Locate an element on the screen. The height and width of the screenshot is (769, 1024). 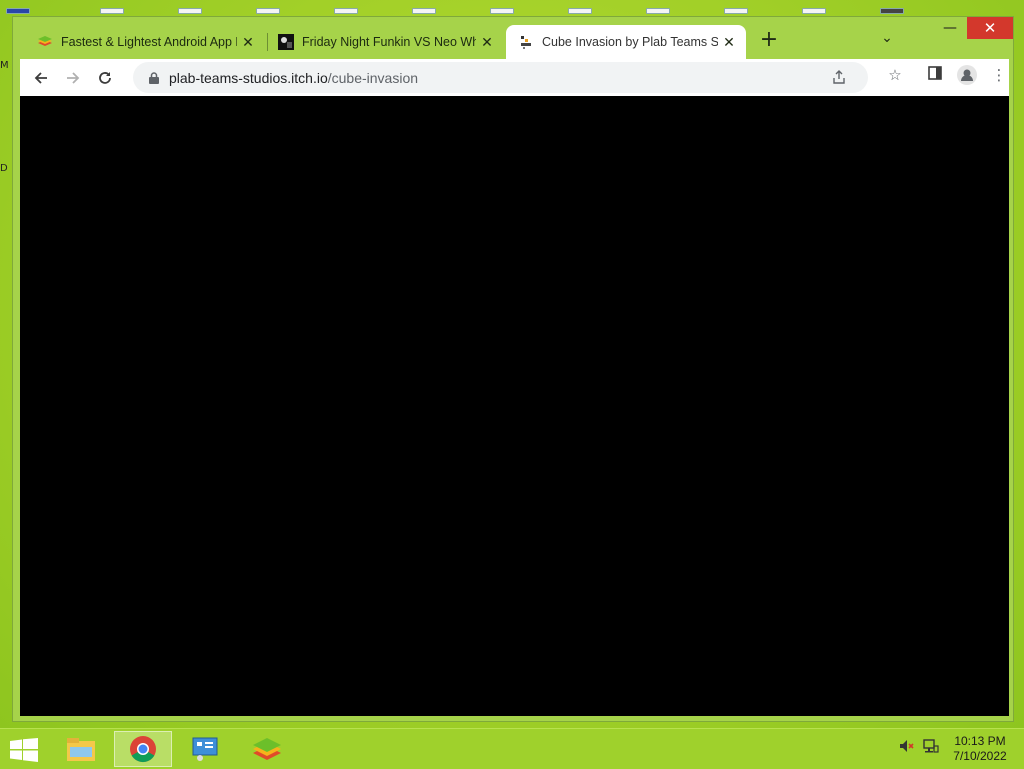
system-clock: 10:13 PM 7/10/2022 is located at coordinates (980, 749).